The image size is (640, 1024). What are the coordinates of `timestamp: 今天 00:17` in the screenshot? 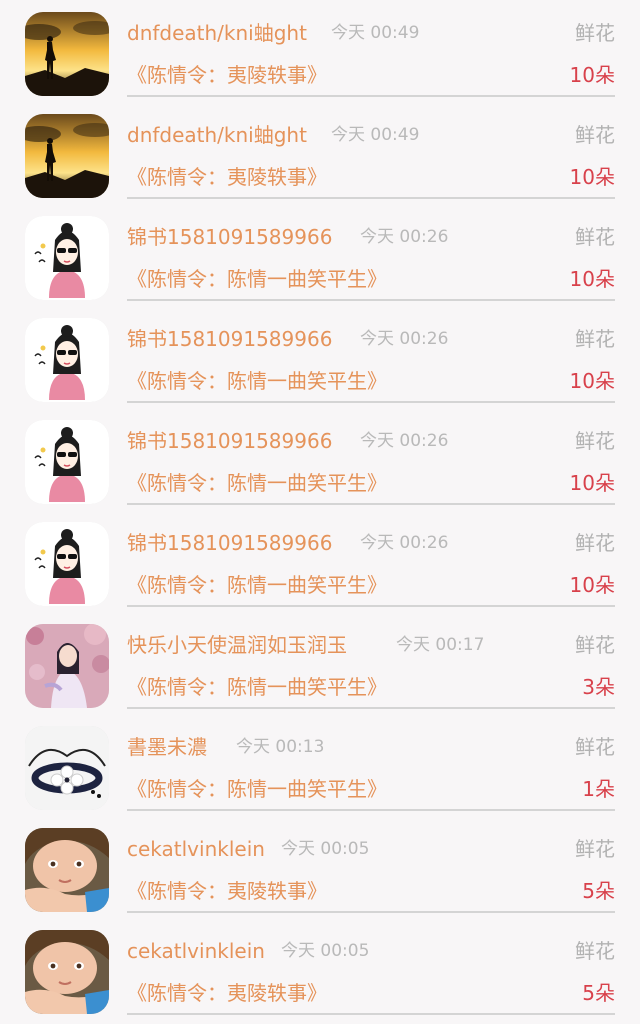 It's located at (440, 645).